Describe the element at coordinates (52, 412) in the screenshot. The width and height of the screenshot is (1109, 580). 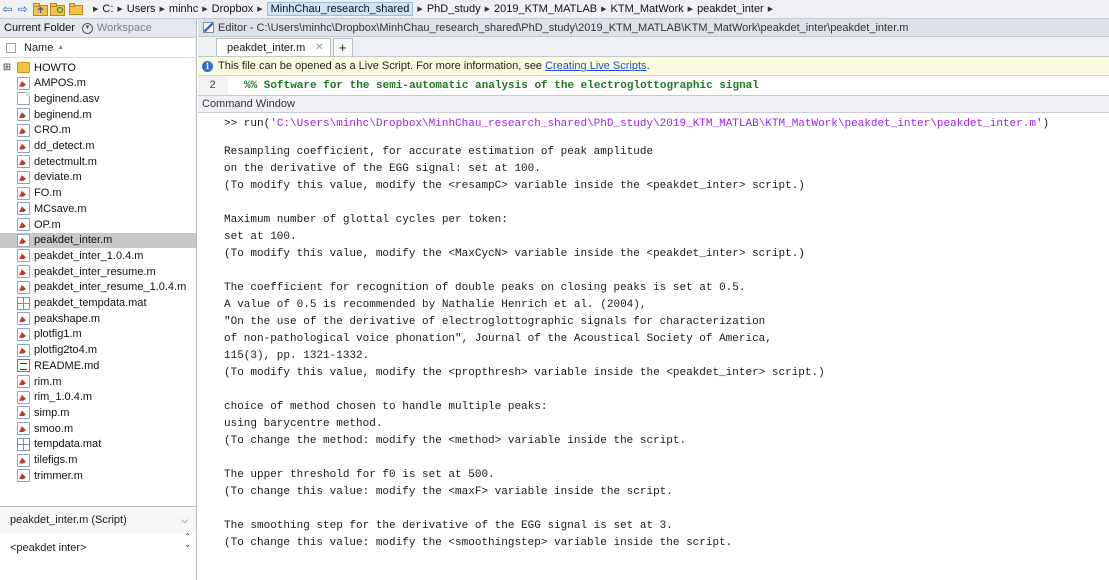
I see `file-name: simp.m` at that location.